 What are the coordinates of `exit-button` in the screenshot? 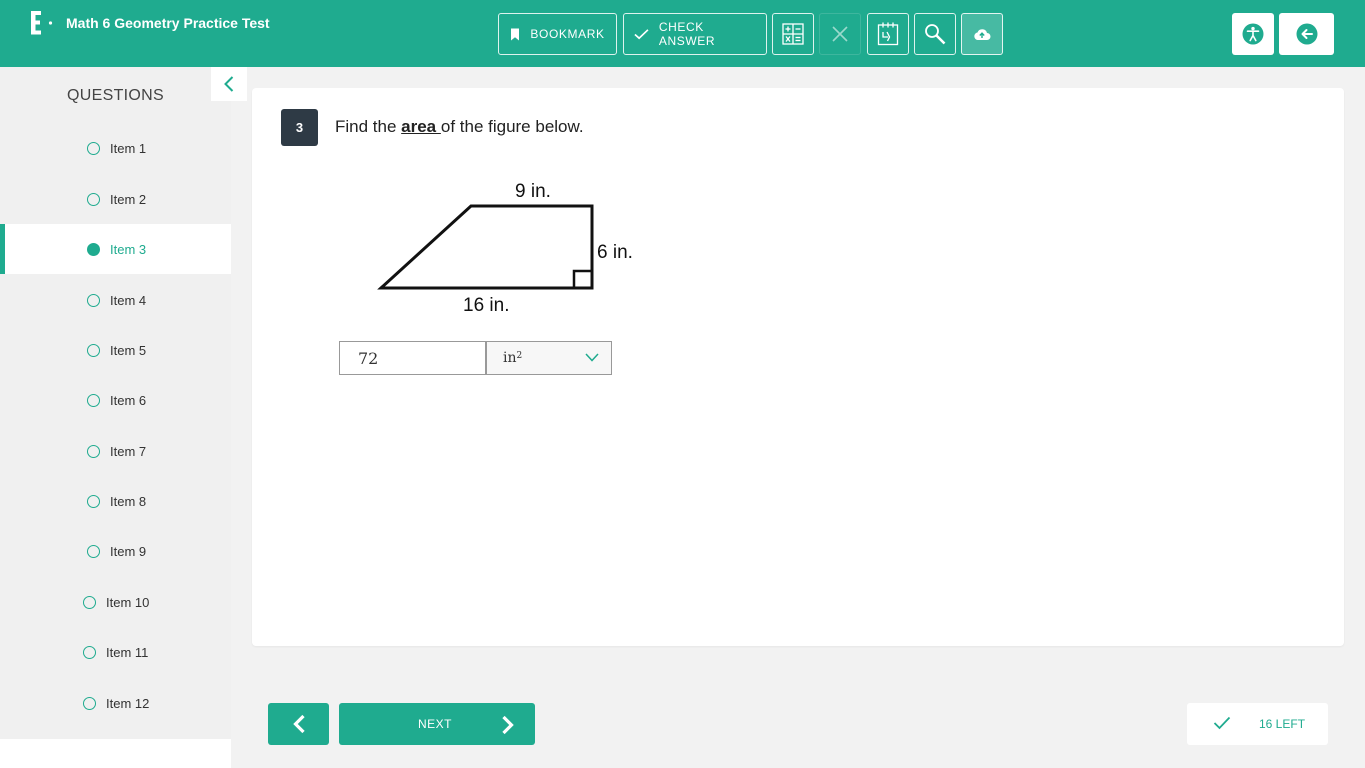 It's located at (1306, 34).